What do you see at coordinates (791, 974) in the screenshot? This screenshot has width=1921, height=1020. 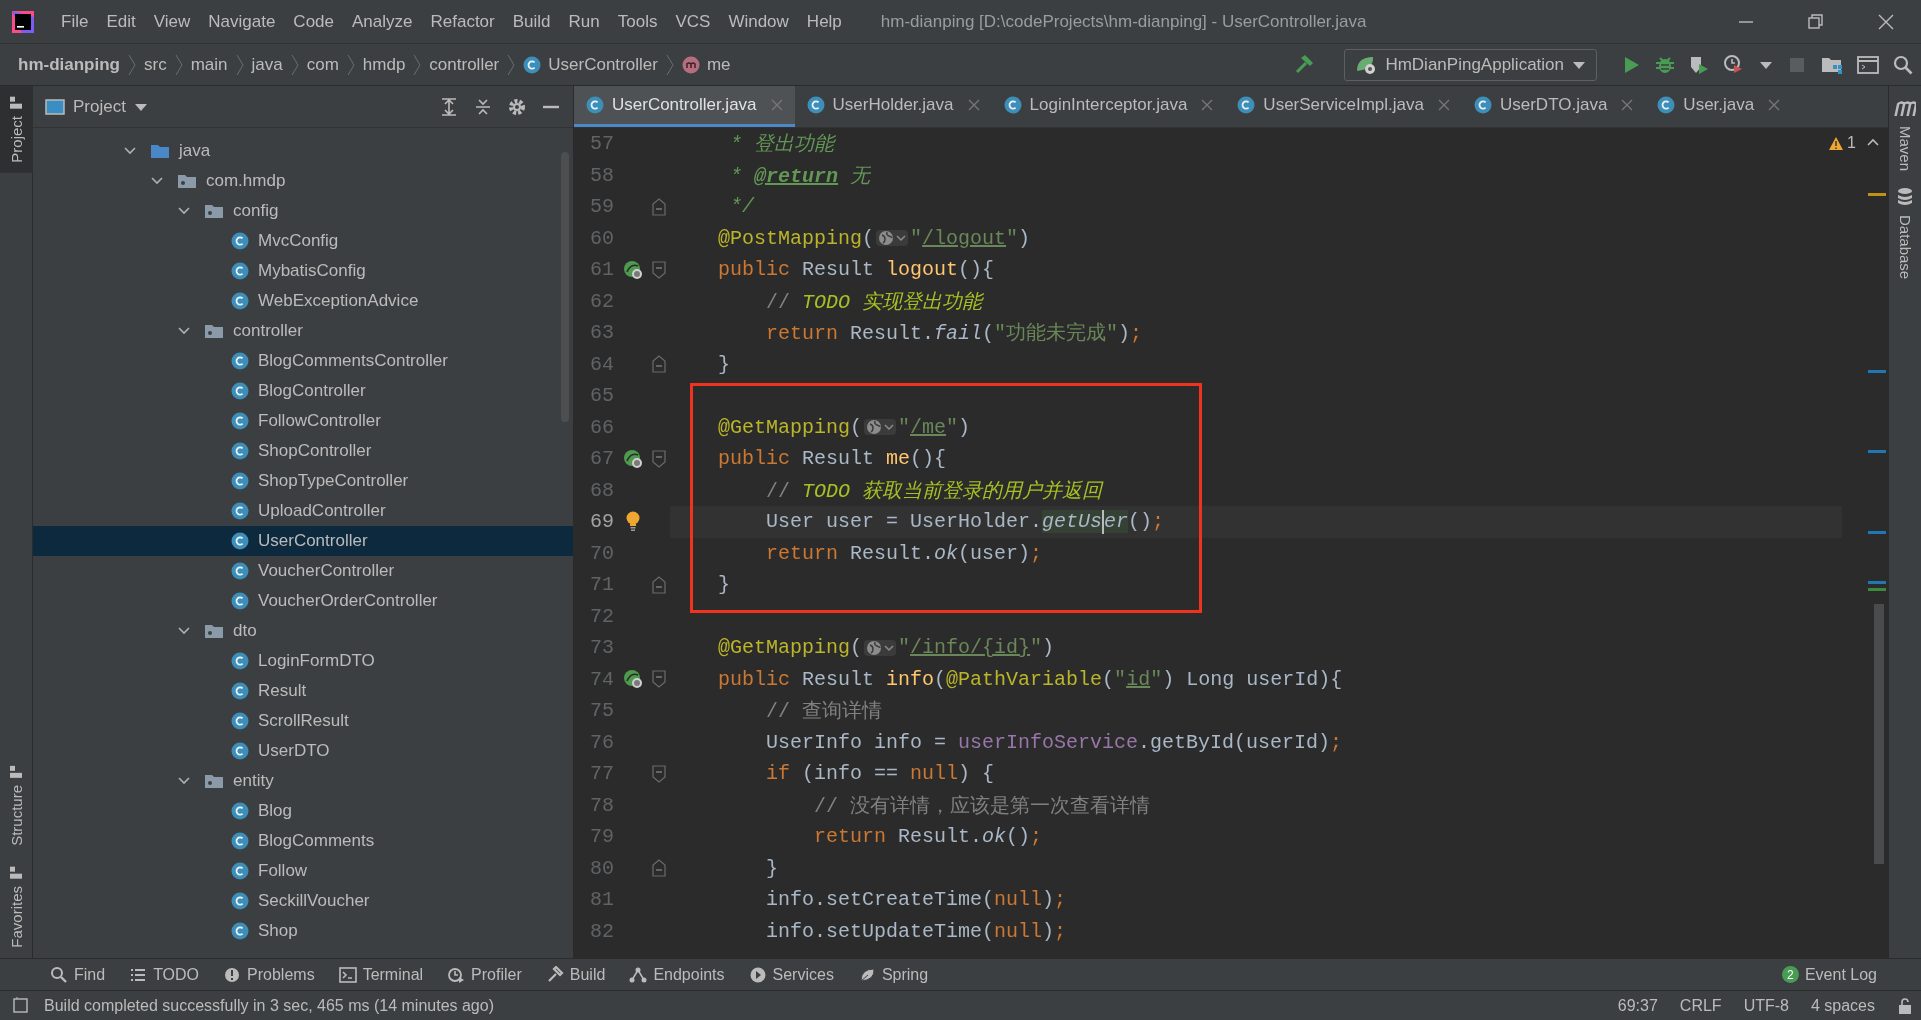 I see `tool-window-button: Services` at bounding box center [791, 974].